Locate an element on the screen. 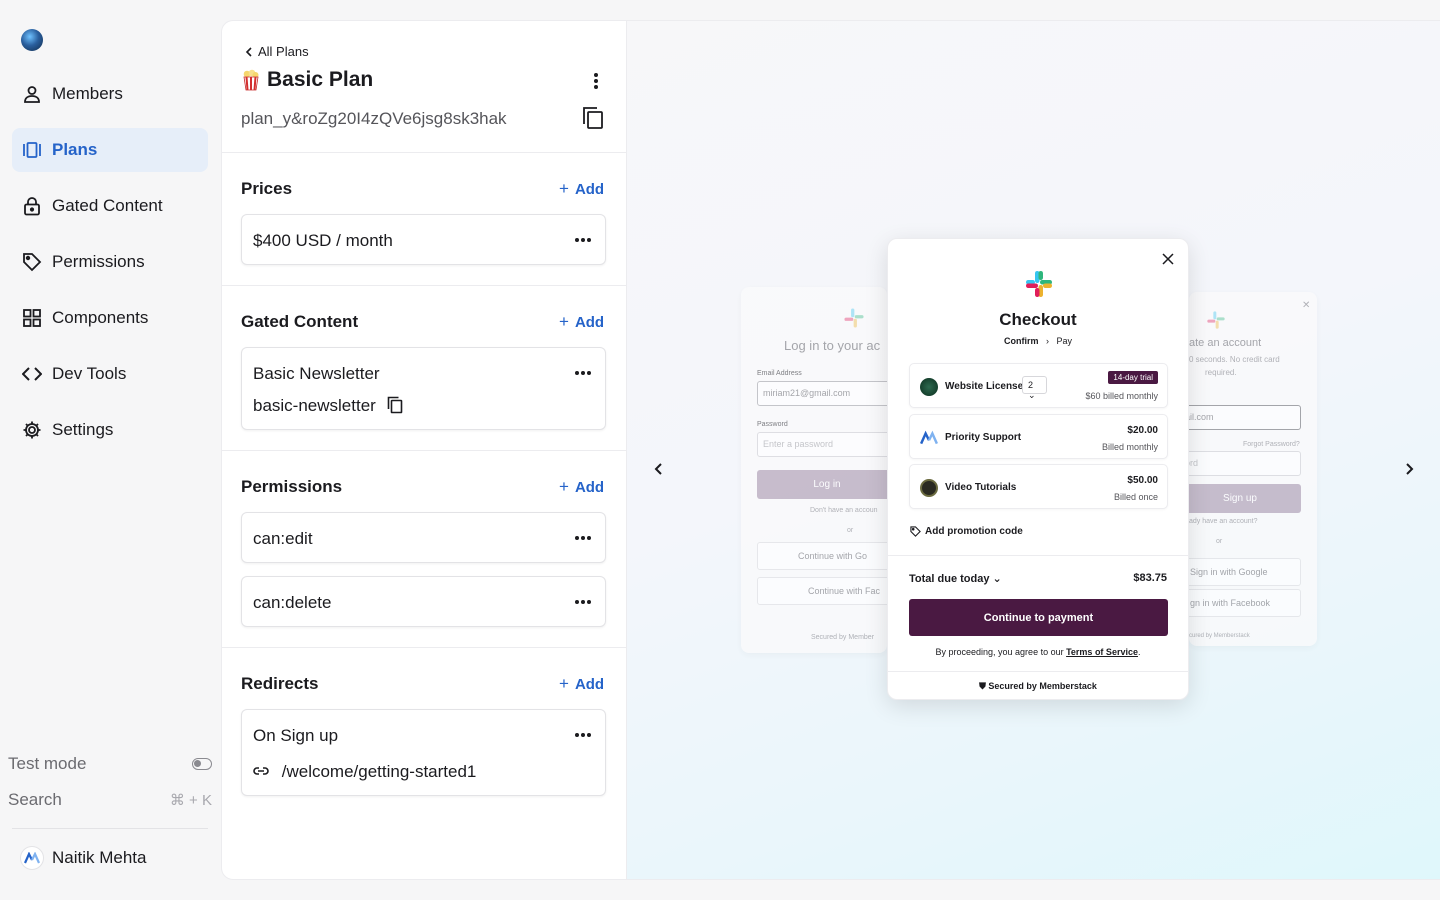 This screenshot has width=1440, height=900. sidebar-item-settings: Settings is located at coordinates (110, 430).